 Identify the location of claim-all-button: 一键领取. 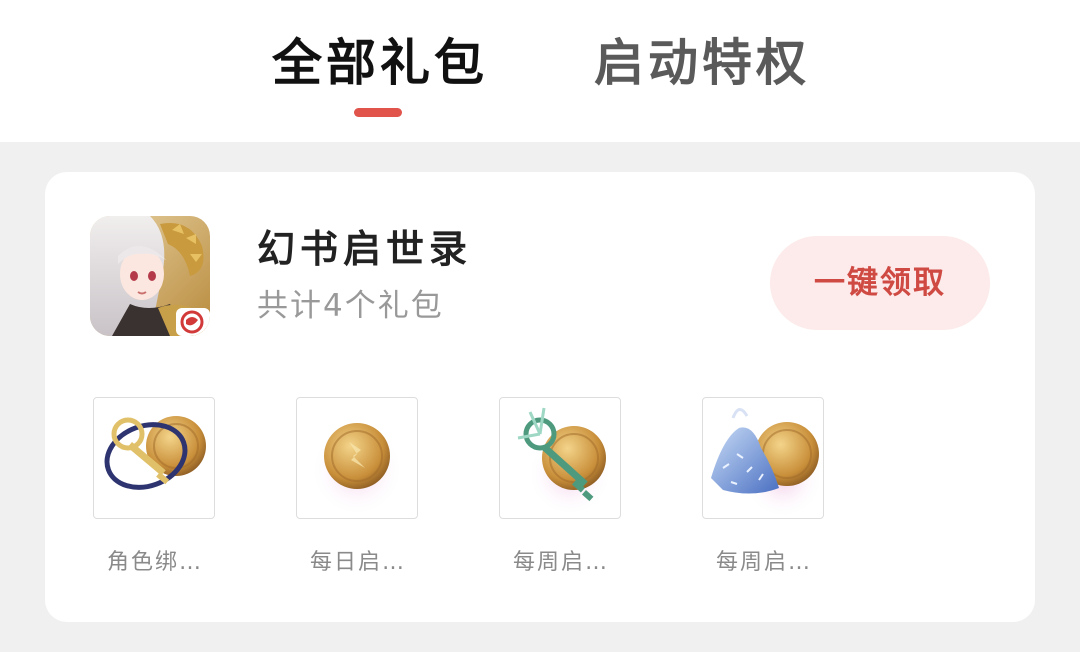
(880, 283).